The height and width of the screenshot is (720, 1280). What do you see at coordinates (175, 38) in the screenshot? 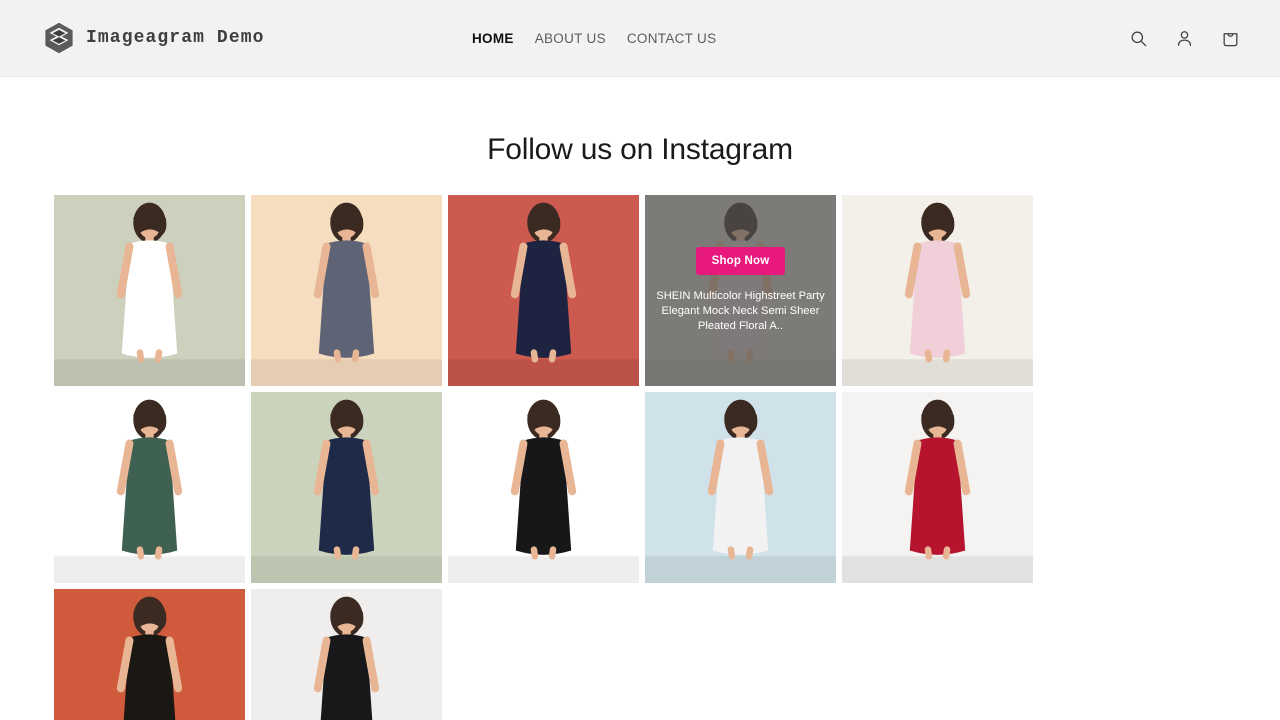
I see `brand-name: Imageagram Demo` at bounding box center [175, 38].